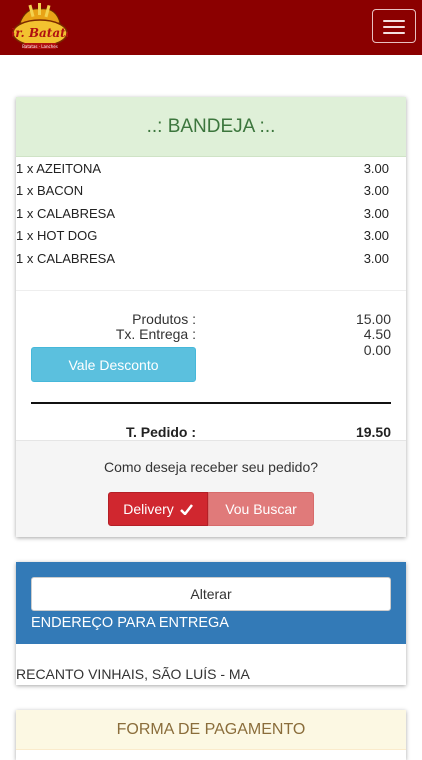 Image resolution: width=422 pixels, height=760 pixels. What do you see at coordinates (211, 594) in the screenshot?
I see `alterar-button: Alterar` at bounding box center [211, 594].